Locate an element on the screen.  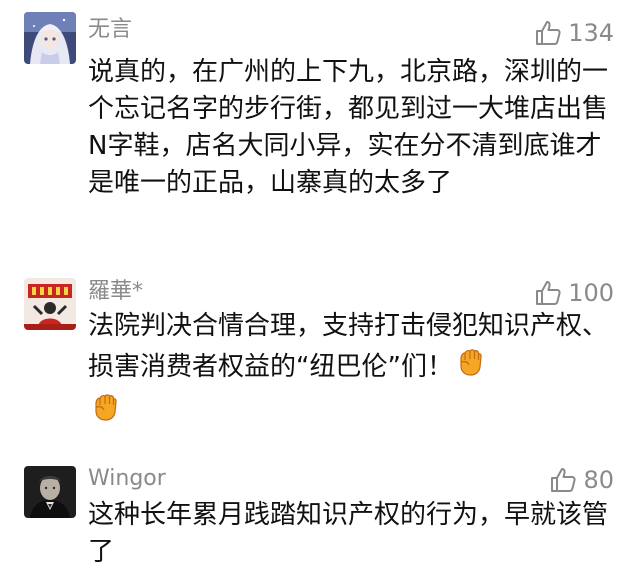
like-count: 134 is located at coordinates (591, 33).